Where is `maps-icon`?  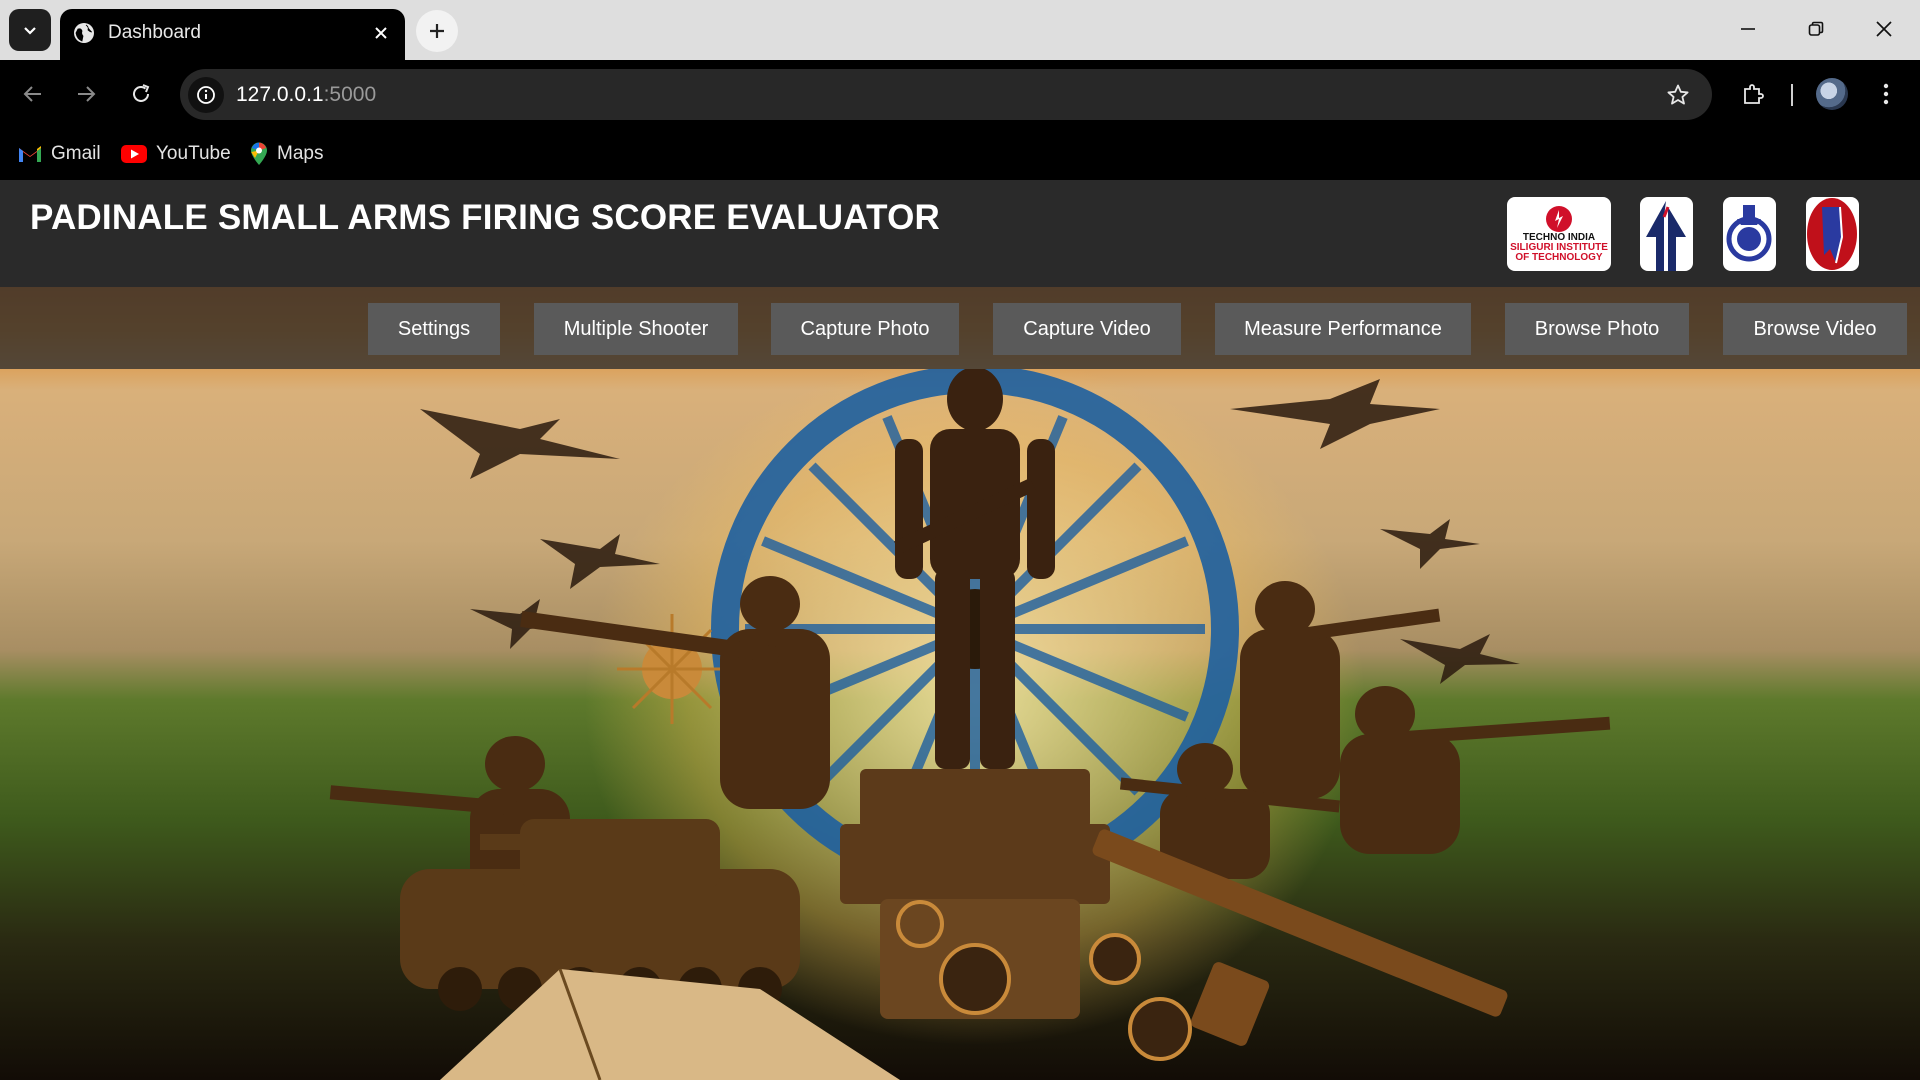 maps-icon is located at coordinates (259, 153).